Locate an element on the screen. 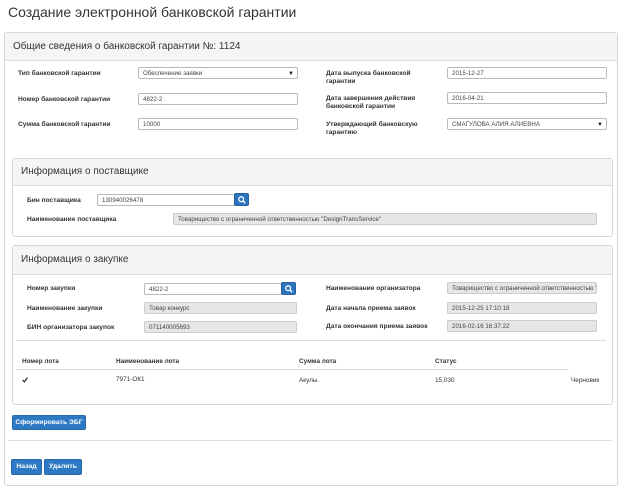 The width and height of the screenshot is (623, 487). guarantee-amount-input: 10000 is located at coordinates (218, 124).